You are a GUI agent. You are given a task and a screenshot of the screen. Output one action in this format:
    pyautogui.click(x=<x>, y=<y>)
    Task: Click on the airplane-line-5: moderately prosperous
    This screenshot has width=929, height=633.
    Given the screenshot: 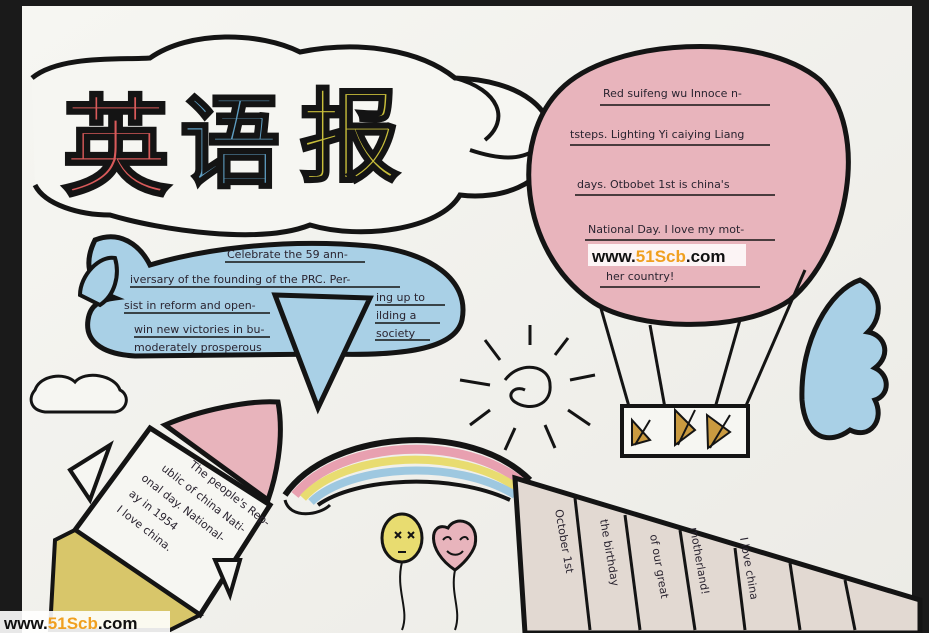 What is the action you would take?
    pyautogui.click(x=198, y=347)
    